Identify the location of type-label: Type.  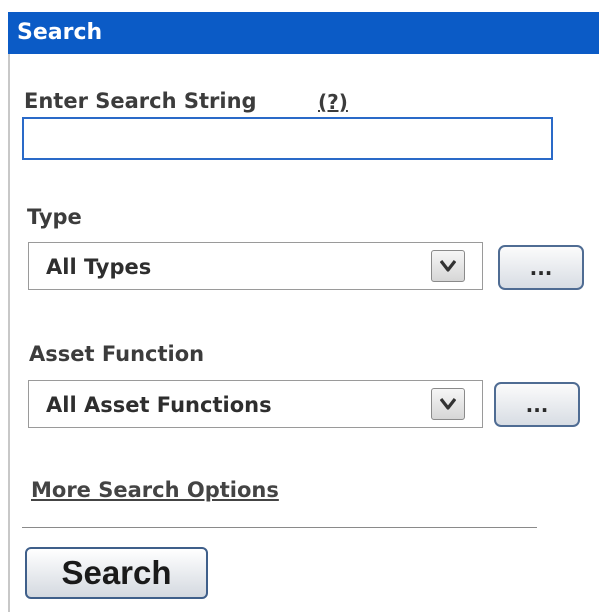
(54, 217).